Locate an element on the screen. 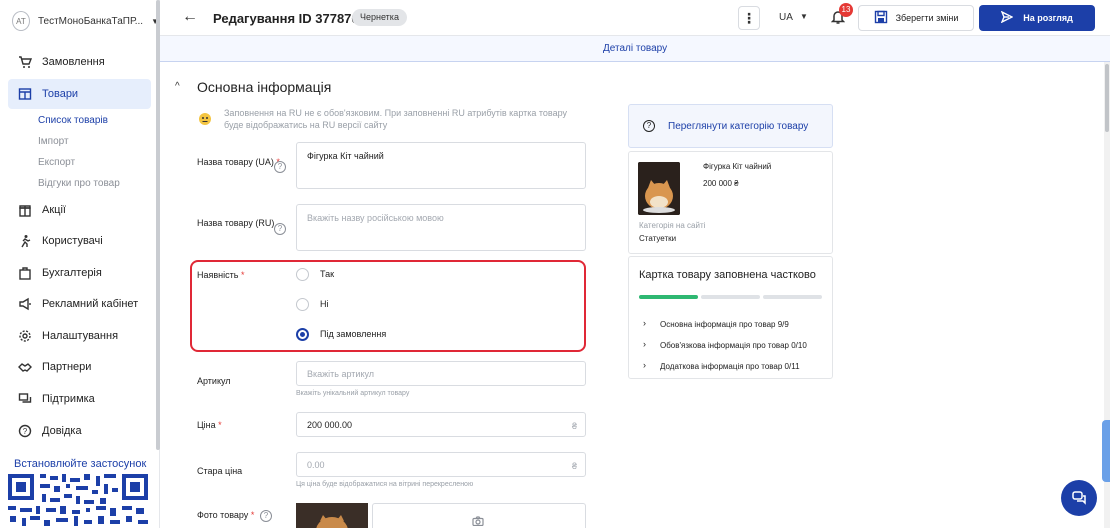 This screenshot has height=528, width=1110. old-price-input: 0.00 ₴ is located at coordinates (441, 464).